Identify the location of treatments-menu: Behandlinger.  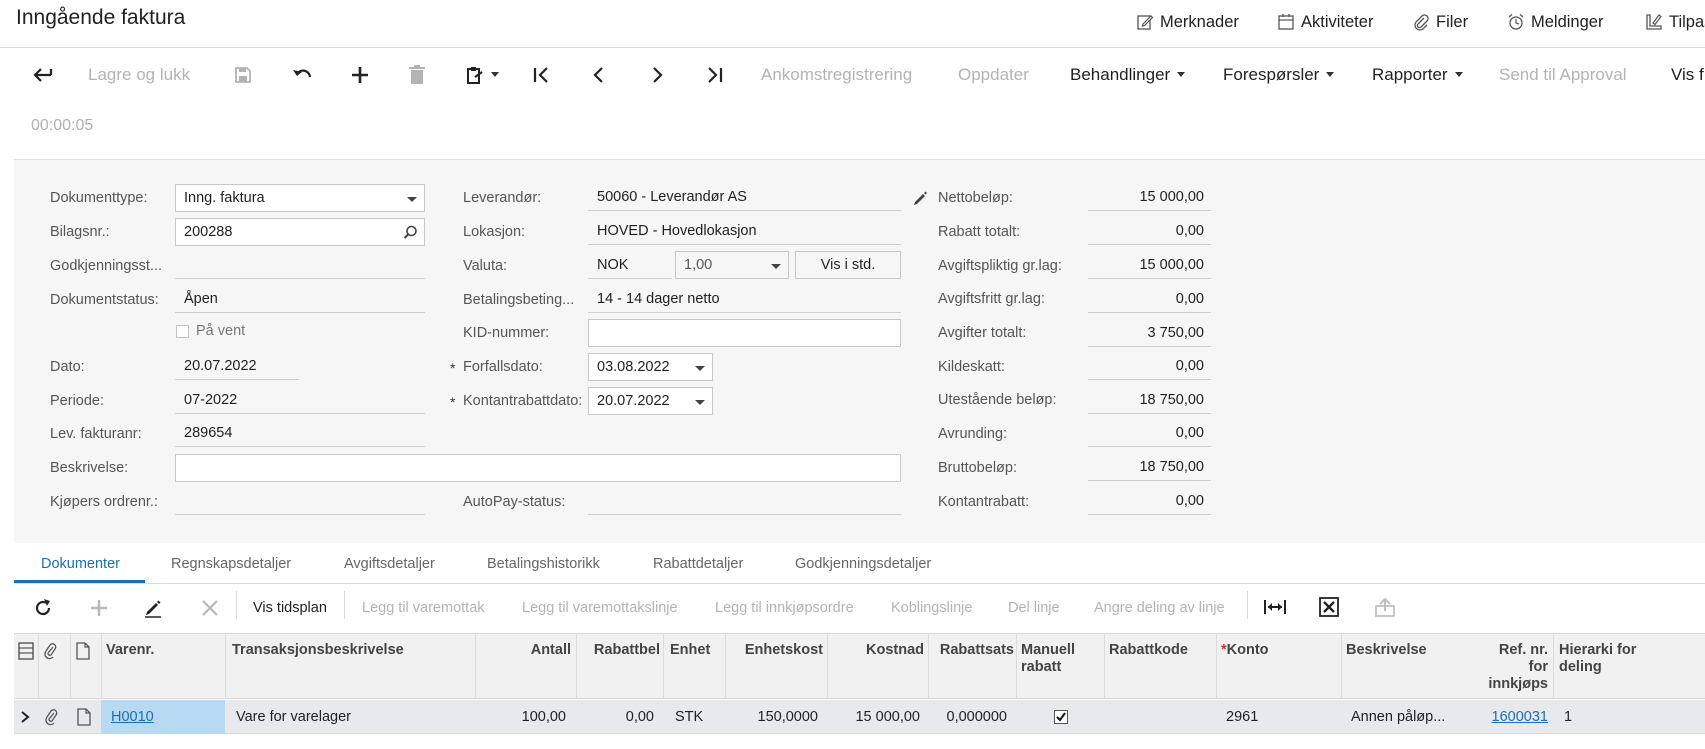
(1128, 75).